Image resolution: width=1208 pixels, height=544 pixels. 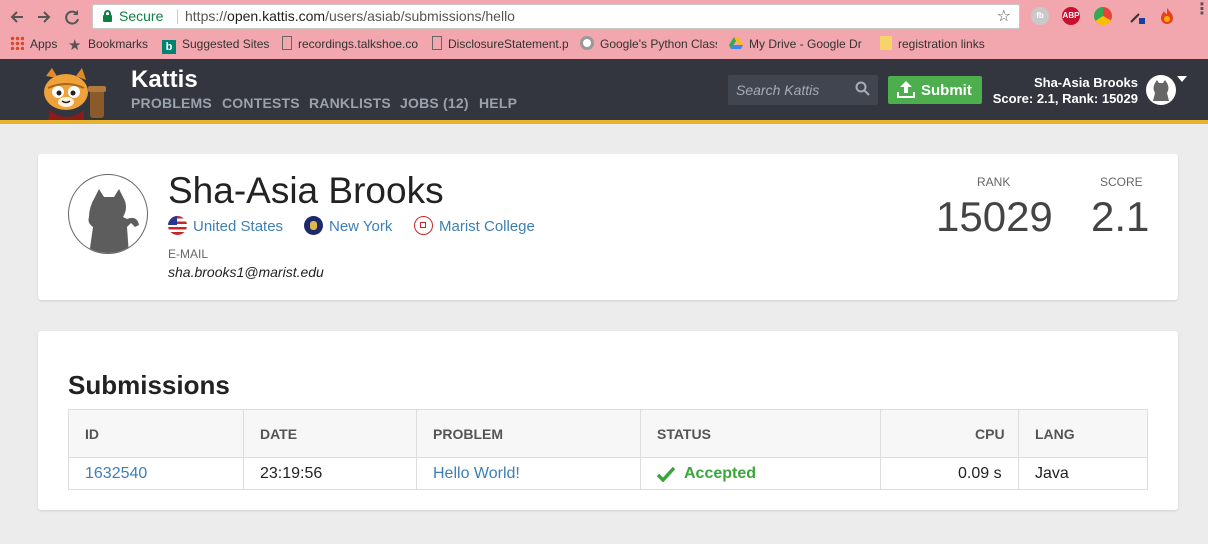 What do you see at coordinates (306, 190) in the screenshot?
I see `profile-name: Sha-Asia Brooks` at bounding box center [306, 190].